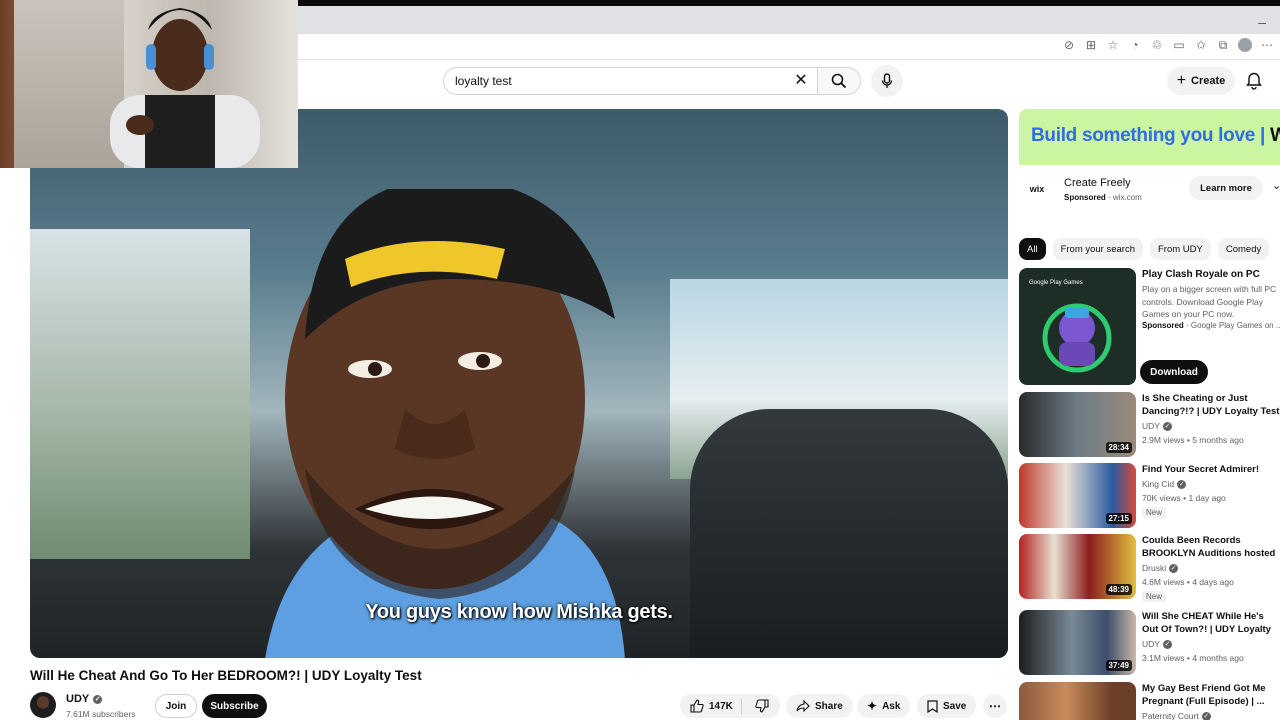 The width and height of the screenshot is (1280, 720). Describe the element at coordinates (1077, 642) in the screenshot. I see `video-thumbnail: 37:49` at that location.